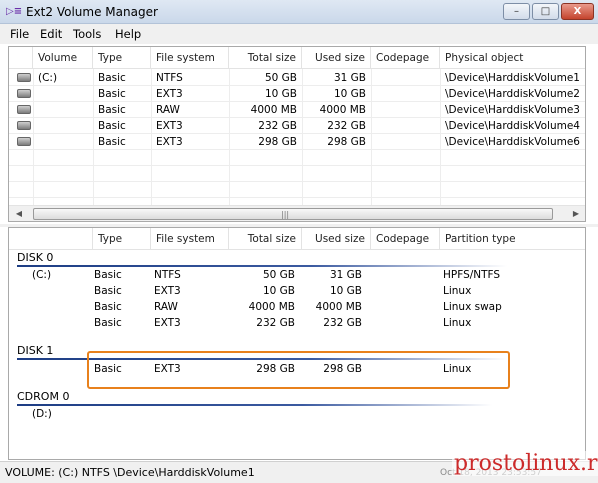  Describe the element at coordinates (299, 34) in the screenshot. I see `menu-bar: File Edit Tools Help` at that location.